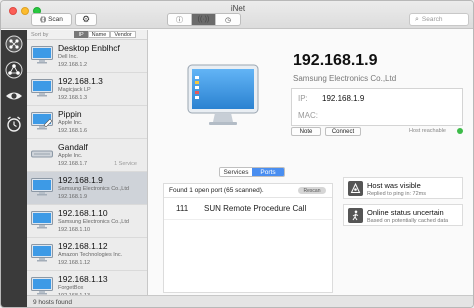 This screenshot has height=308, width=474. Describe the element at coordinates (306, 131) in the screenshot. I see `note-button: Note` at that location.